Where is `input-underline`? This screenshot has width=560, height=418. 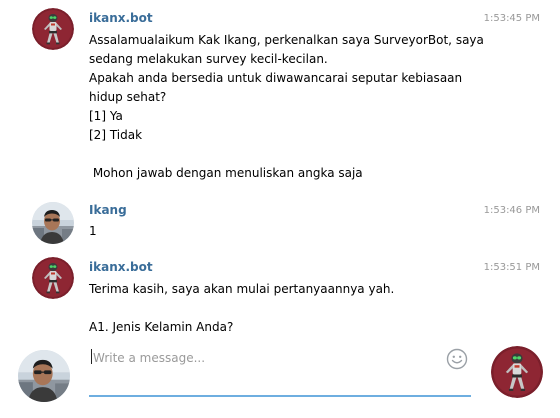 input-underline is located at coordinates (280, 396).